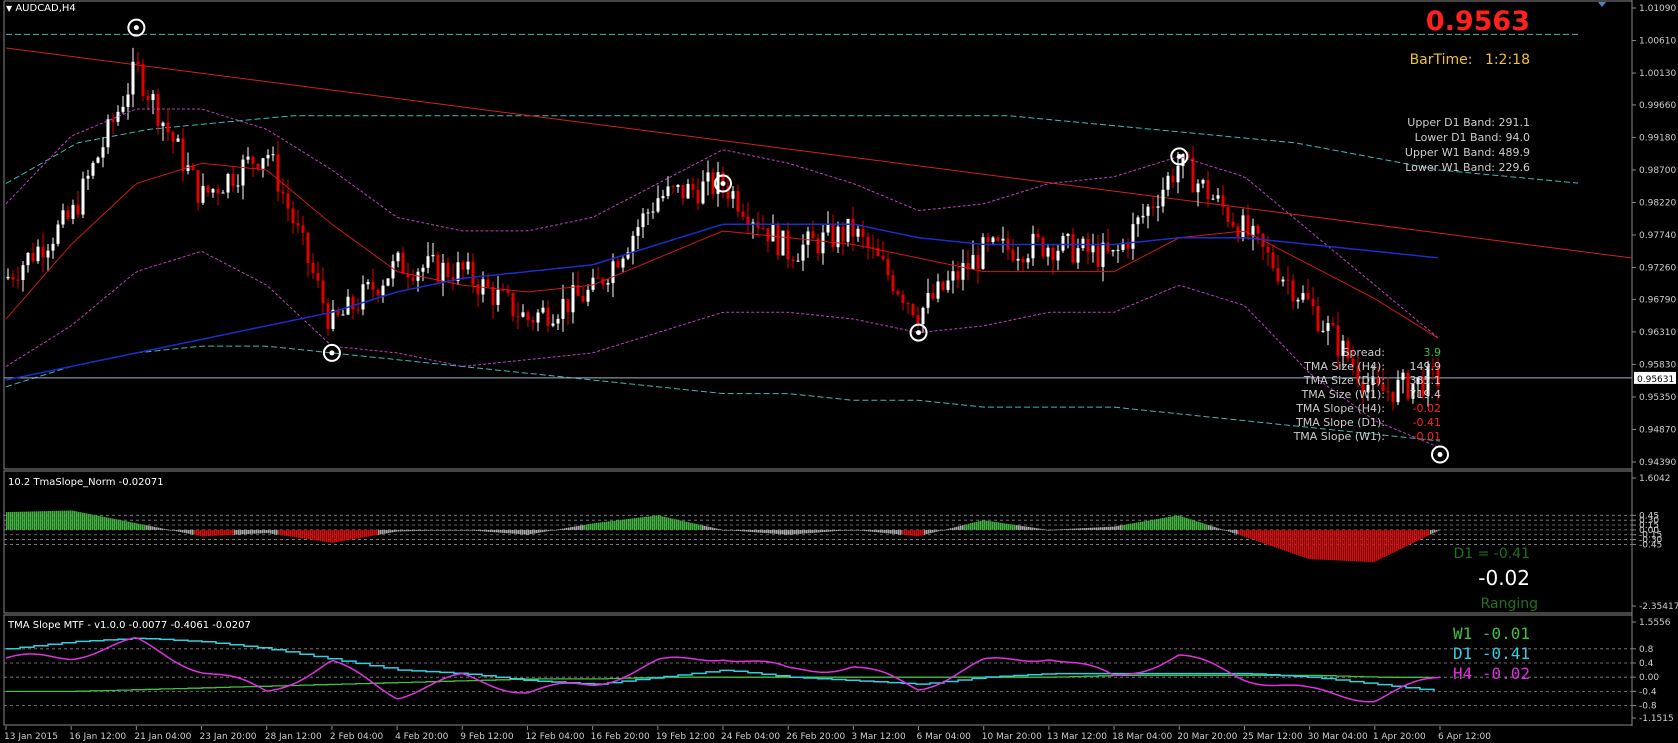 Image resolution: width=1678 pixels, height=743 pixels. What do you see at coordinates (1657, 333) in the screenshot?
I see `price-tick-label: 0.96310` at bounding box center [1657, 333].